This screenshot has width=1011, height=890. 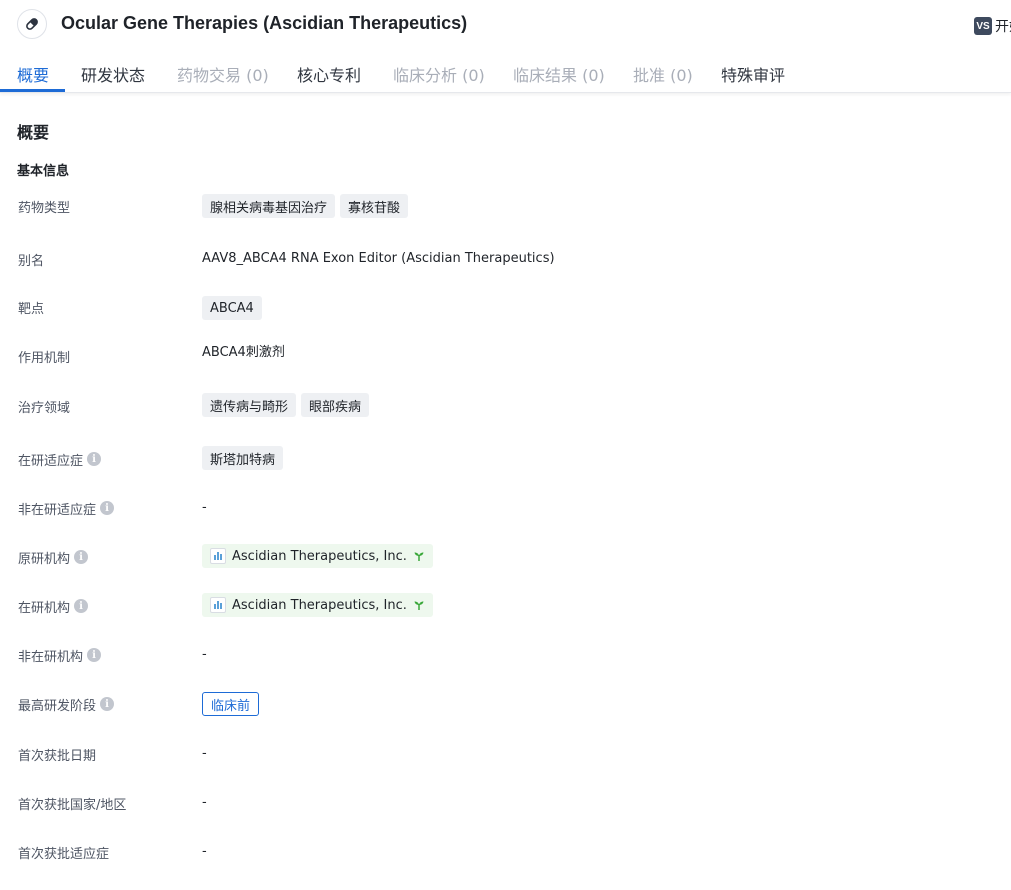 I want to click on first-approval-country-text: -, so click(x=204, y=802).